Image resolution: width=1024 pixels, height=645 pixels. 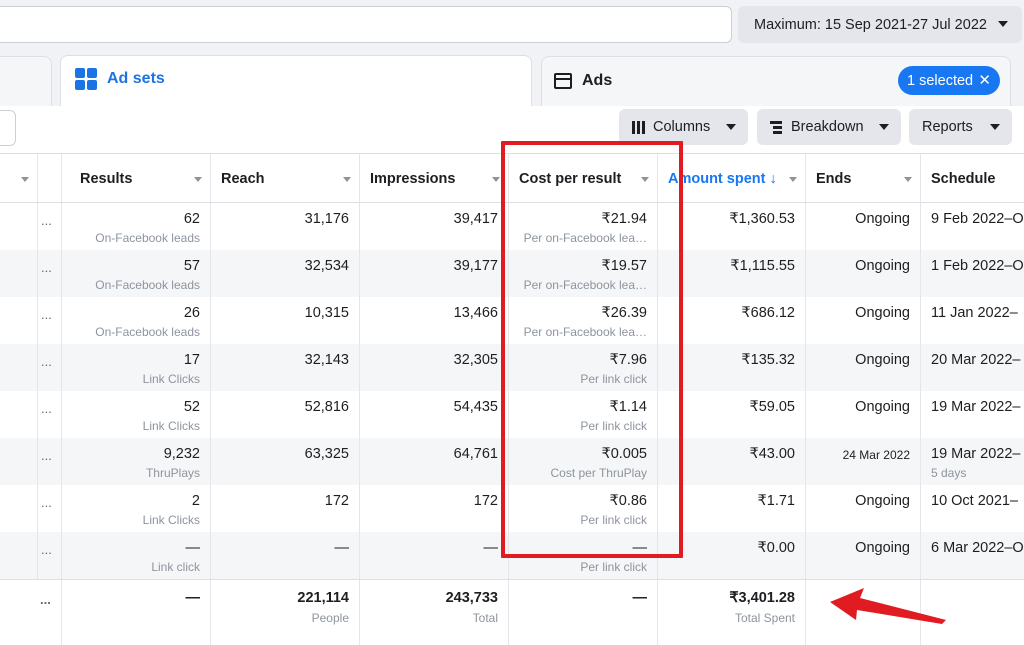 I want to click on cell-reach: 172, so click(x=285, y=508).